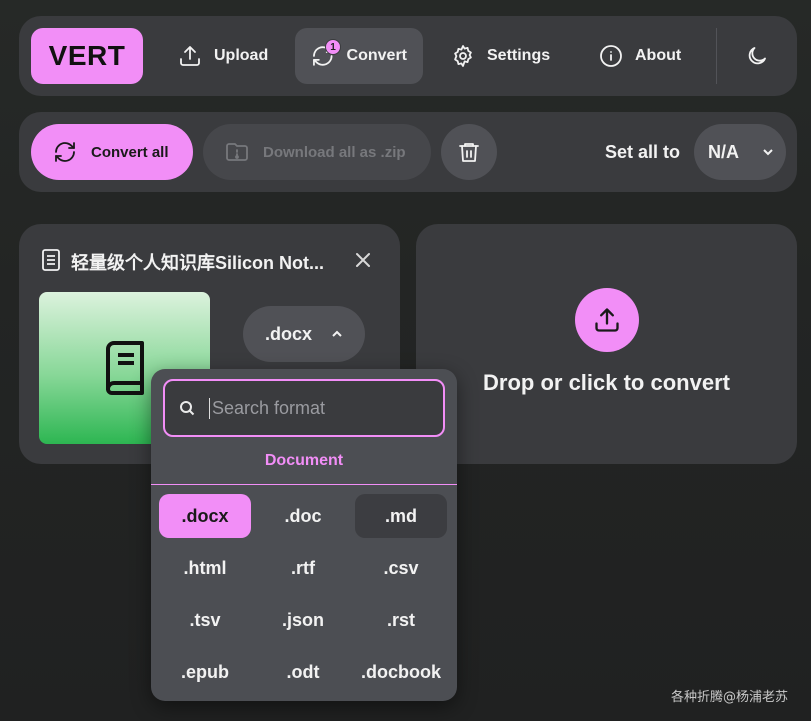 Image resolution: width=811 pixels, height=721 pixels. I want to click on nav-about: About, so click(640, 56).